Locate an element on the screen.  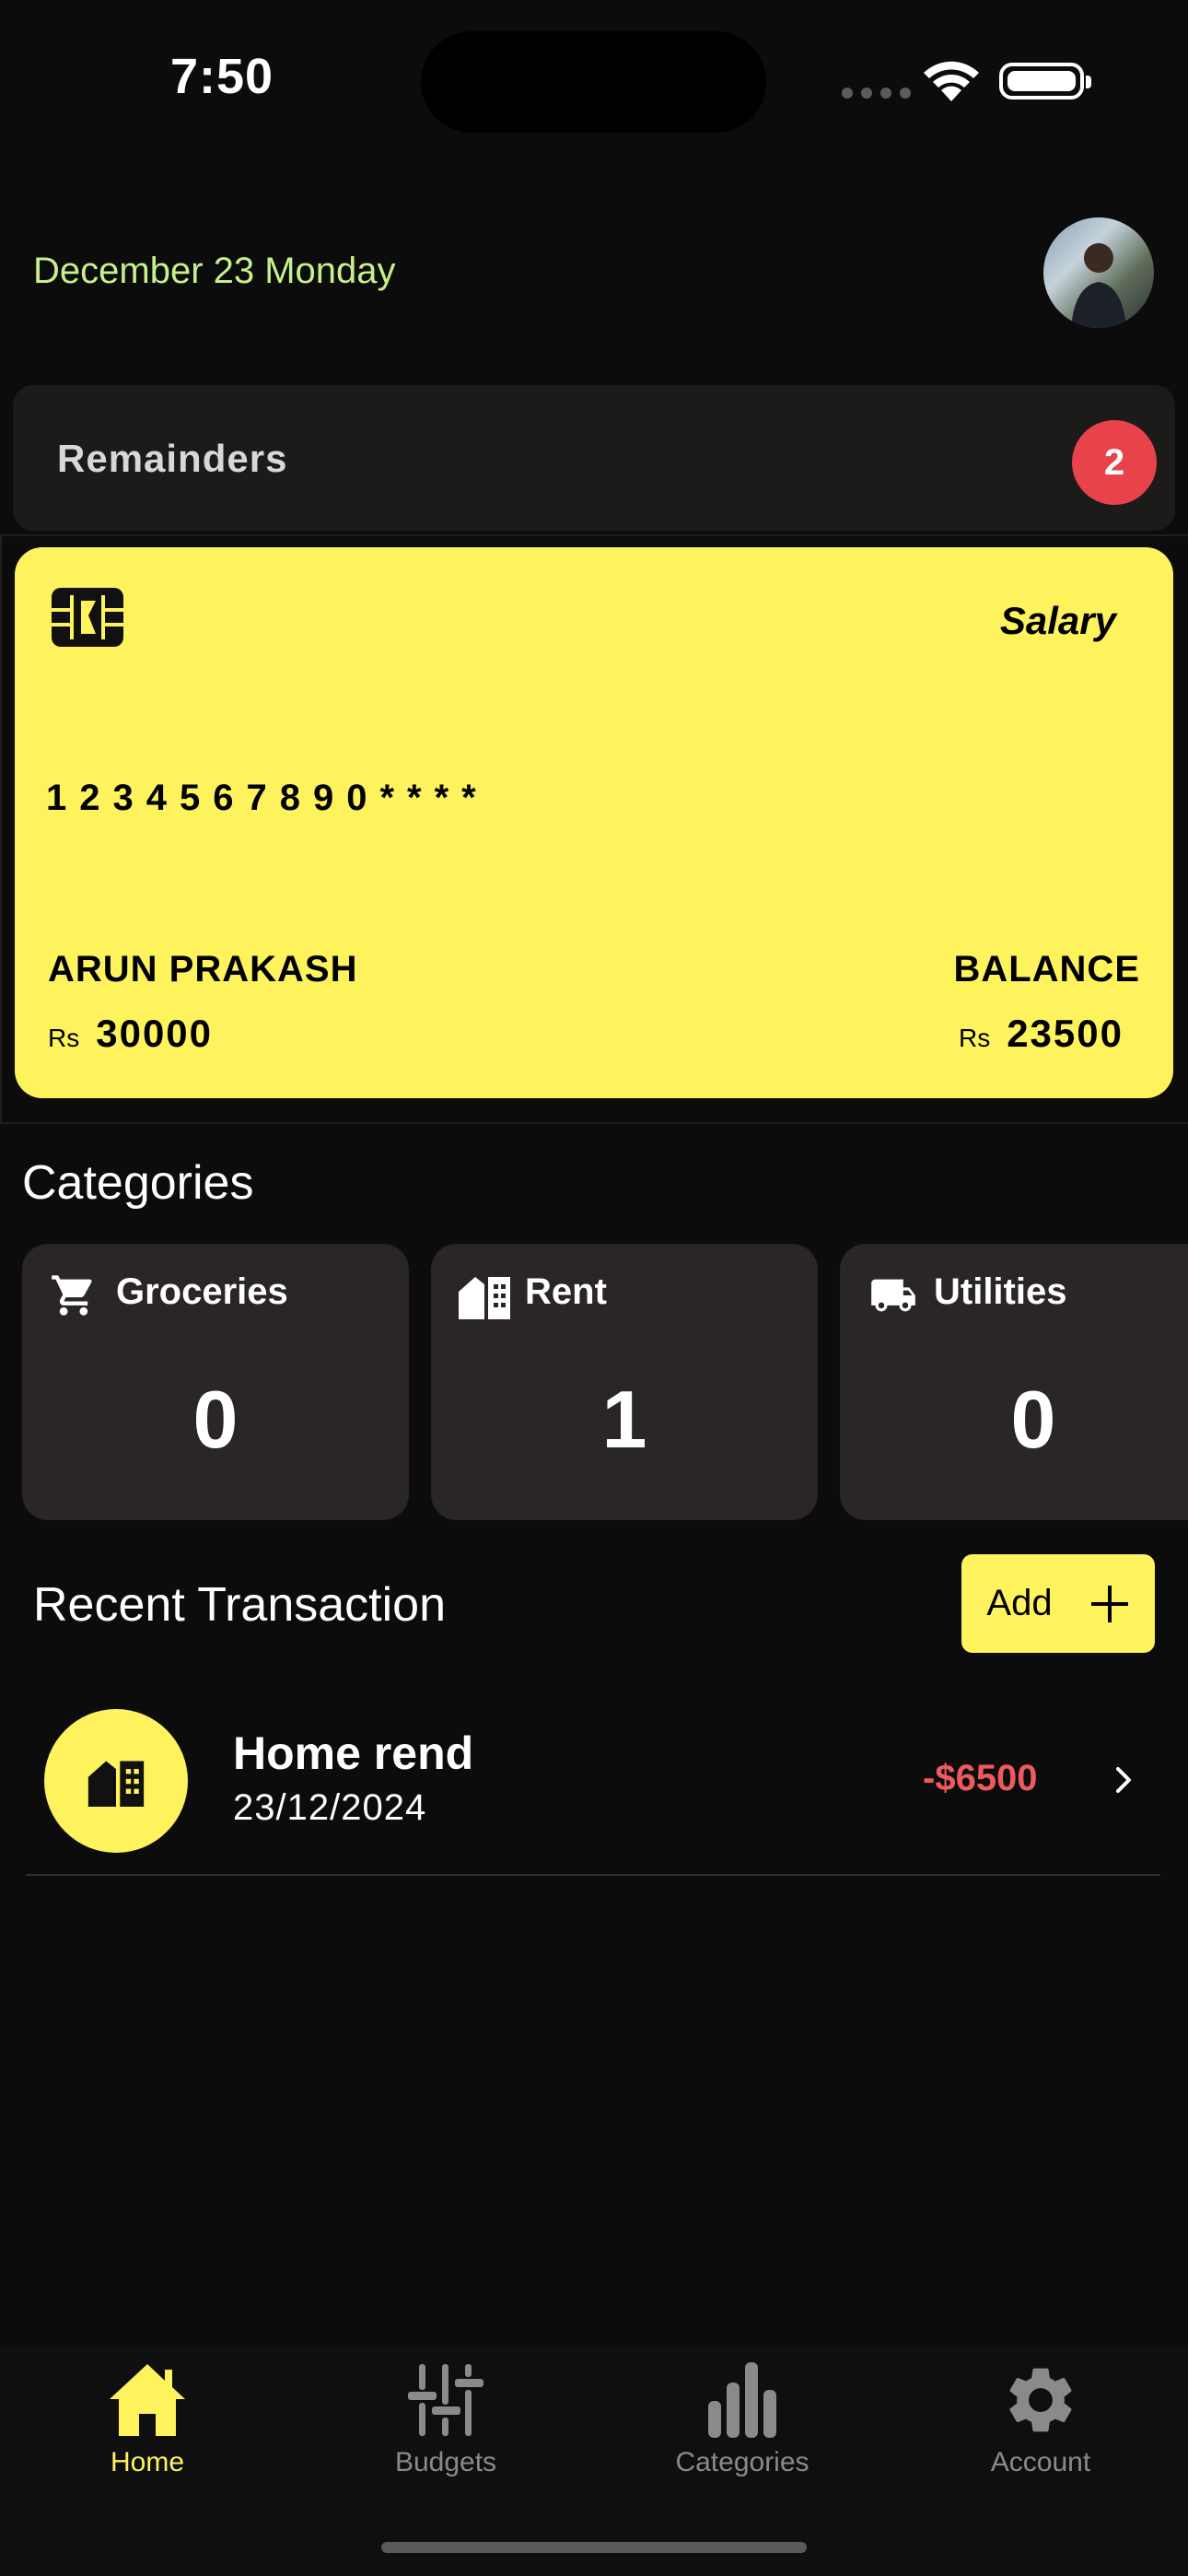
recent-transaction-title: Recent Transaction is located at coordinates (240, 1605).